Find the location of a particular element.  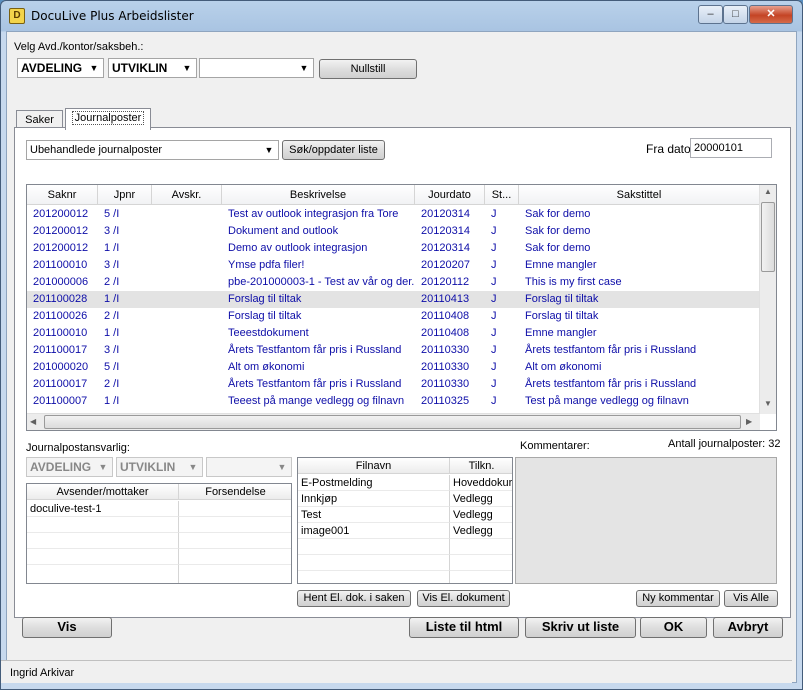

print-list-button: Skriv ut liste is located at coordinates (580, 627).